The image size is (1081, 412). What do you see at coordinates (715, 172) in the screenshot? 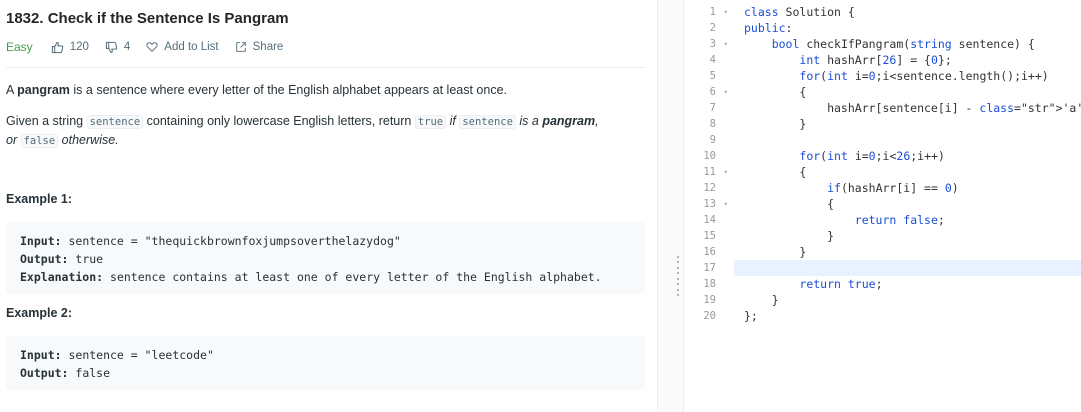
I see `line-number: 11 ▾` at bounding box center [715, 172].